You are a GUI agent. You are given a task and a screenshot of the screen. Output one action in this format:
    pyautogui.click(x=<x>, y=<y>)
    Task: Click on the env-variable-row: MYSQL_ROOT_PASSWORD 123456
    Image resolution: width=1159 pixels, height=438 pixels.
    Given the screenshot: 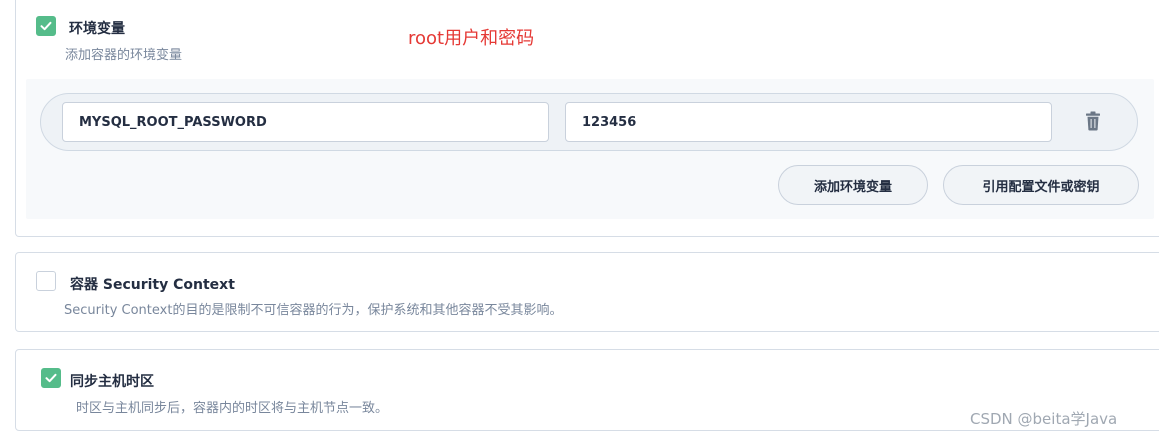 What is the action you would take?
    pyautogui.click(x=589, y=122)
    